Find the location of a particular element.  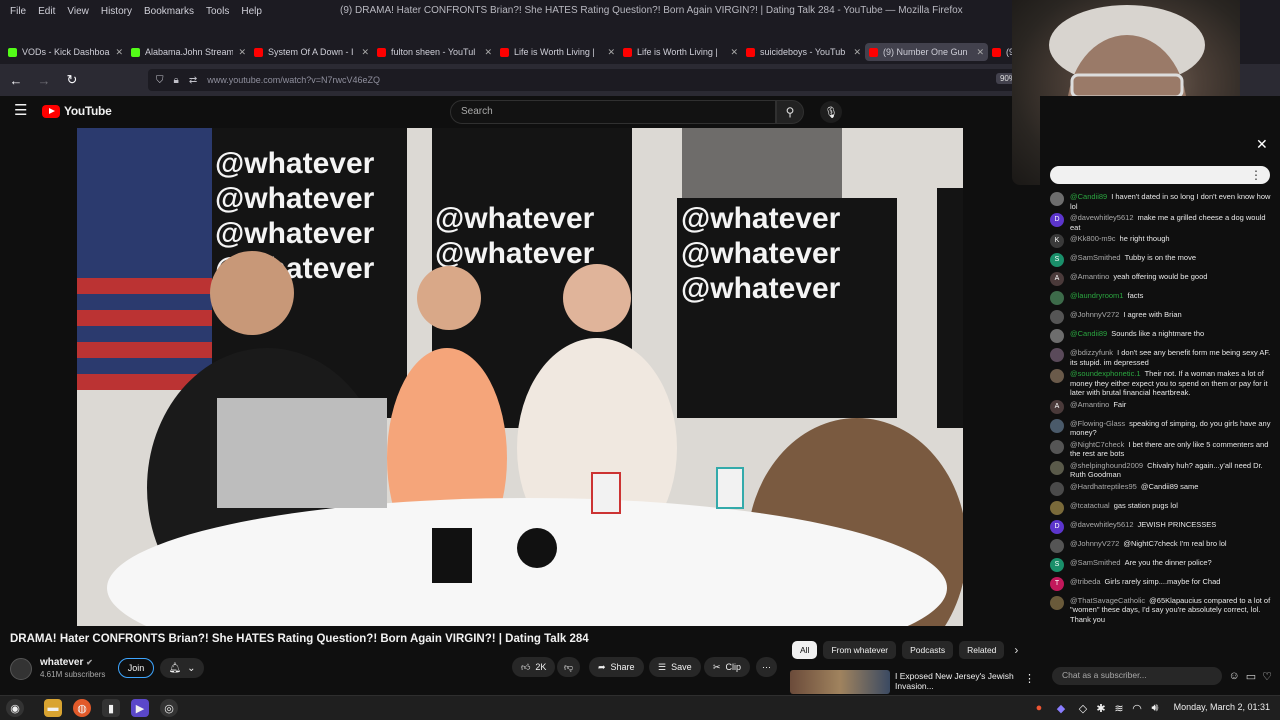

chat-message: S @SamSmithed Tubby is on the move is located at coordinates (1161, 260).